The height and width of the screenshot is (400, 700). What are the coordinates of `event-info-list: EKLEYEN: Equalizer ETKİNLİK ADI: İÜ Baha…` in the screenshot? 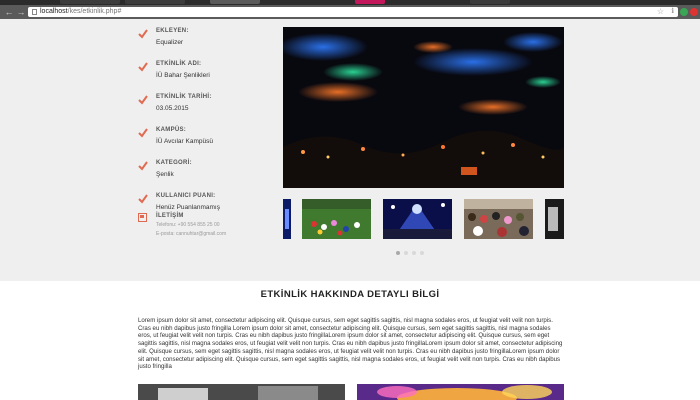 It's located at (208, 124).